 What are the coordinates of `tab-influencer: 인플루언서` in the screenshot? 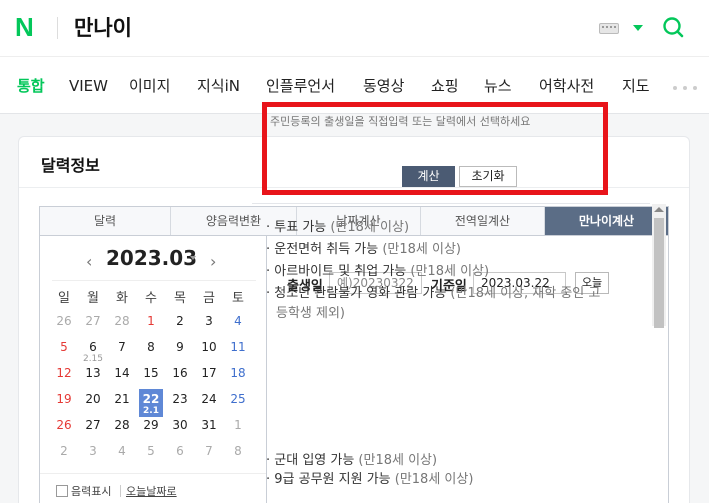 It's located at (300, 86).